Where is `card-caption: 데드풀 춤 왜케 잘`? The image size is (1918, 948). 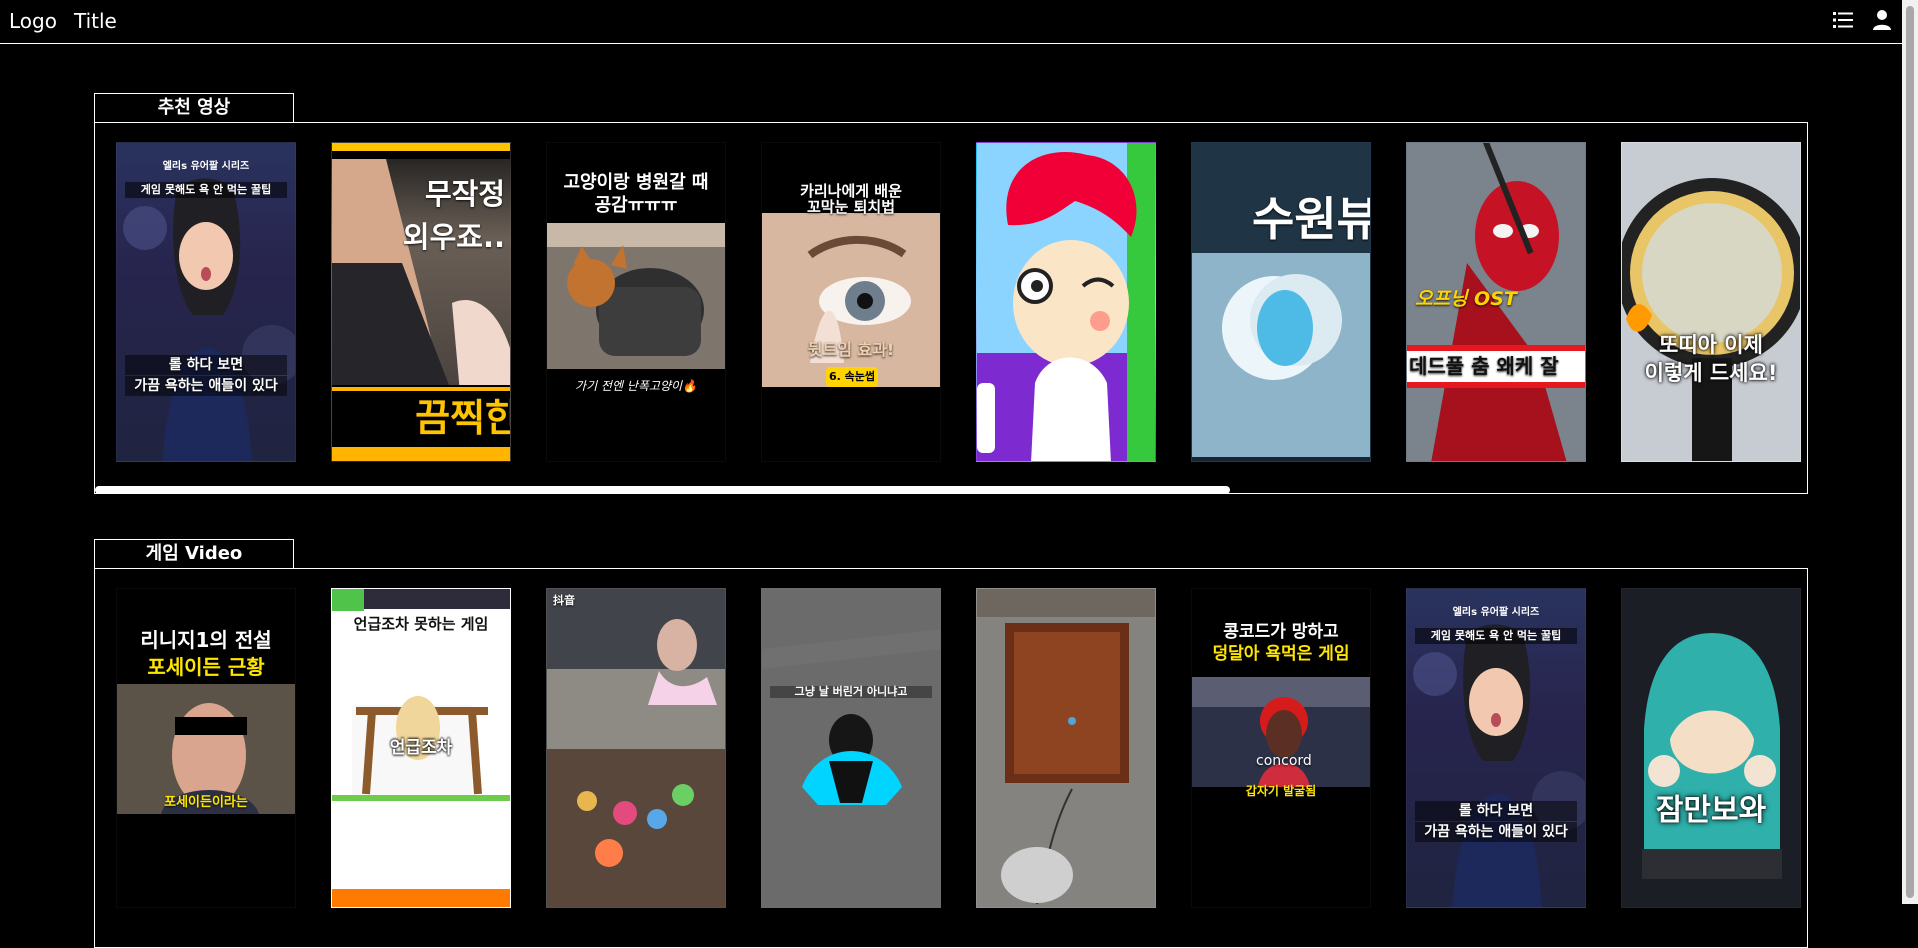
card-caption: 데드풀 춤 왜케 잘 is located at coordinates (1496, 366).